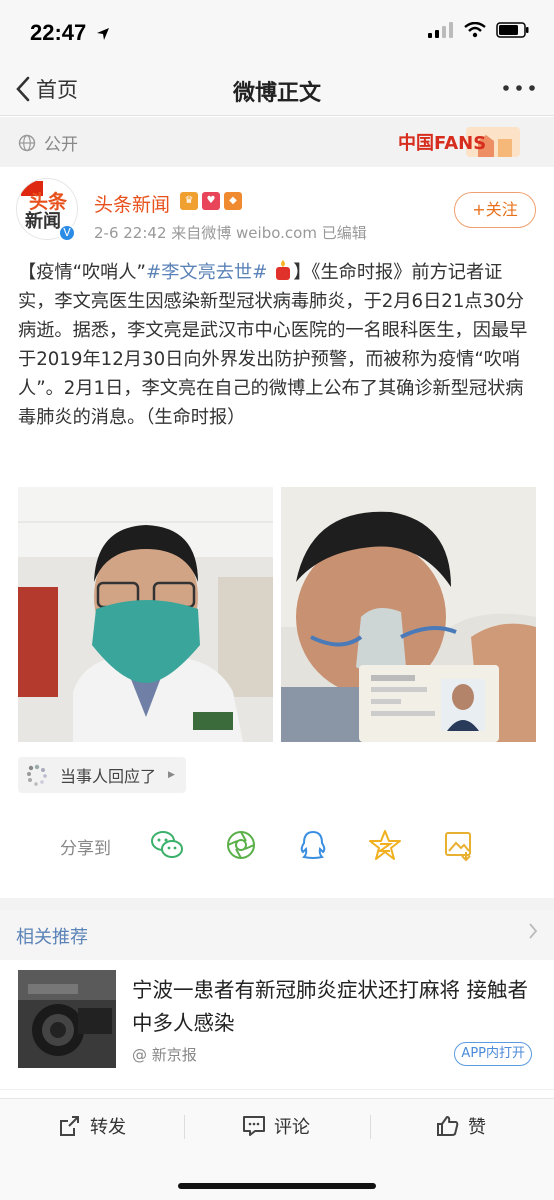 This screenshot has height=1200, width=554. What do you see at coordinates (108, 776) in the screenshot?
I see `reply-label: 当事人回应了` at bounding box center [108, 776].